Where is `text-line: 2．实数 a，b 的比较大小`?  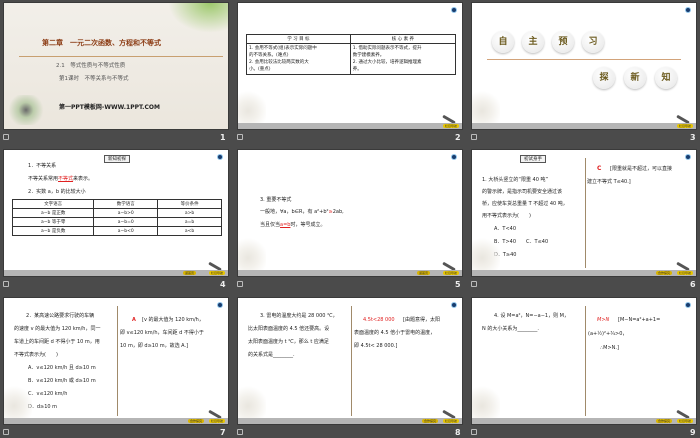 text-line: 2．实数 a，b 的比较大小 is located at coordinates (57, 192).